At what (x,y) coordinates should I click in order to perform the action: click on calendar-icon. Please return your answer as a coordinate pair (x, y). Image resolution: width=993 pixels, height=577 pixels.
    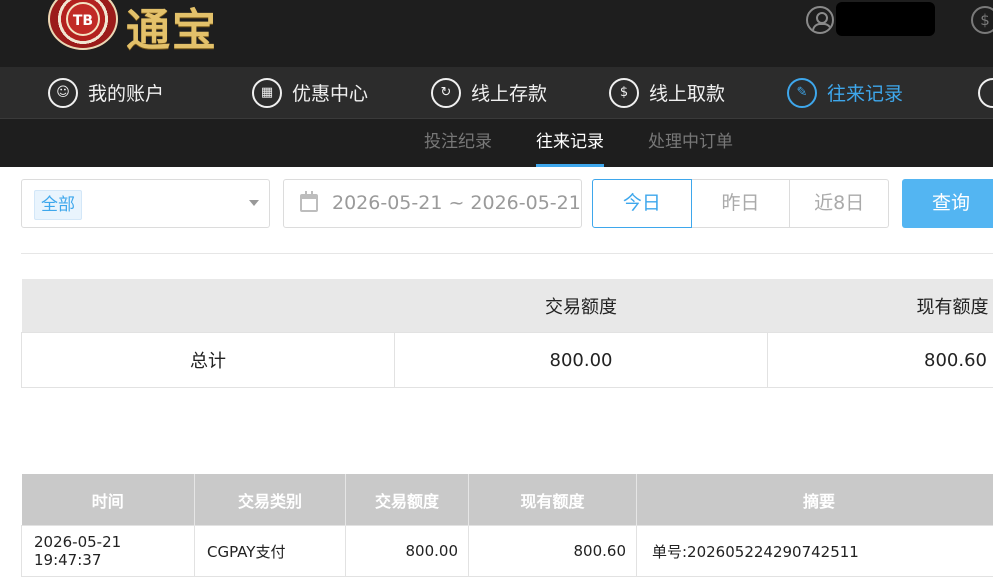
    Looking at the image, I should click on (309, 203).